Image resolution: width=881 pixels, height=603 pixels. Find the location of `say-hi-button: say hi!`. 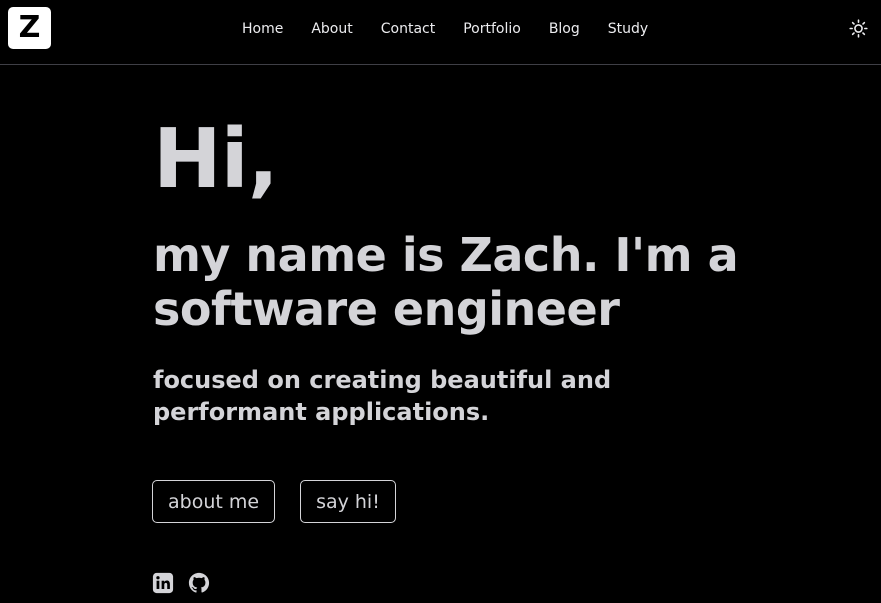

say-hi-button: say hi! is located at coordinates (348, 501).